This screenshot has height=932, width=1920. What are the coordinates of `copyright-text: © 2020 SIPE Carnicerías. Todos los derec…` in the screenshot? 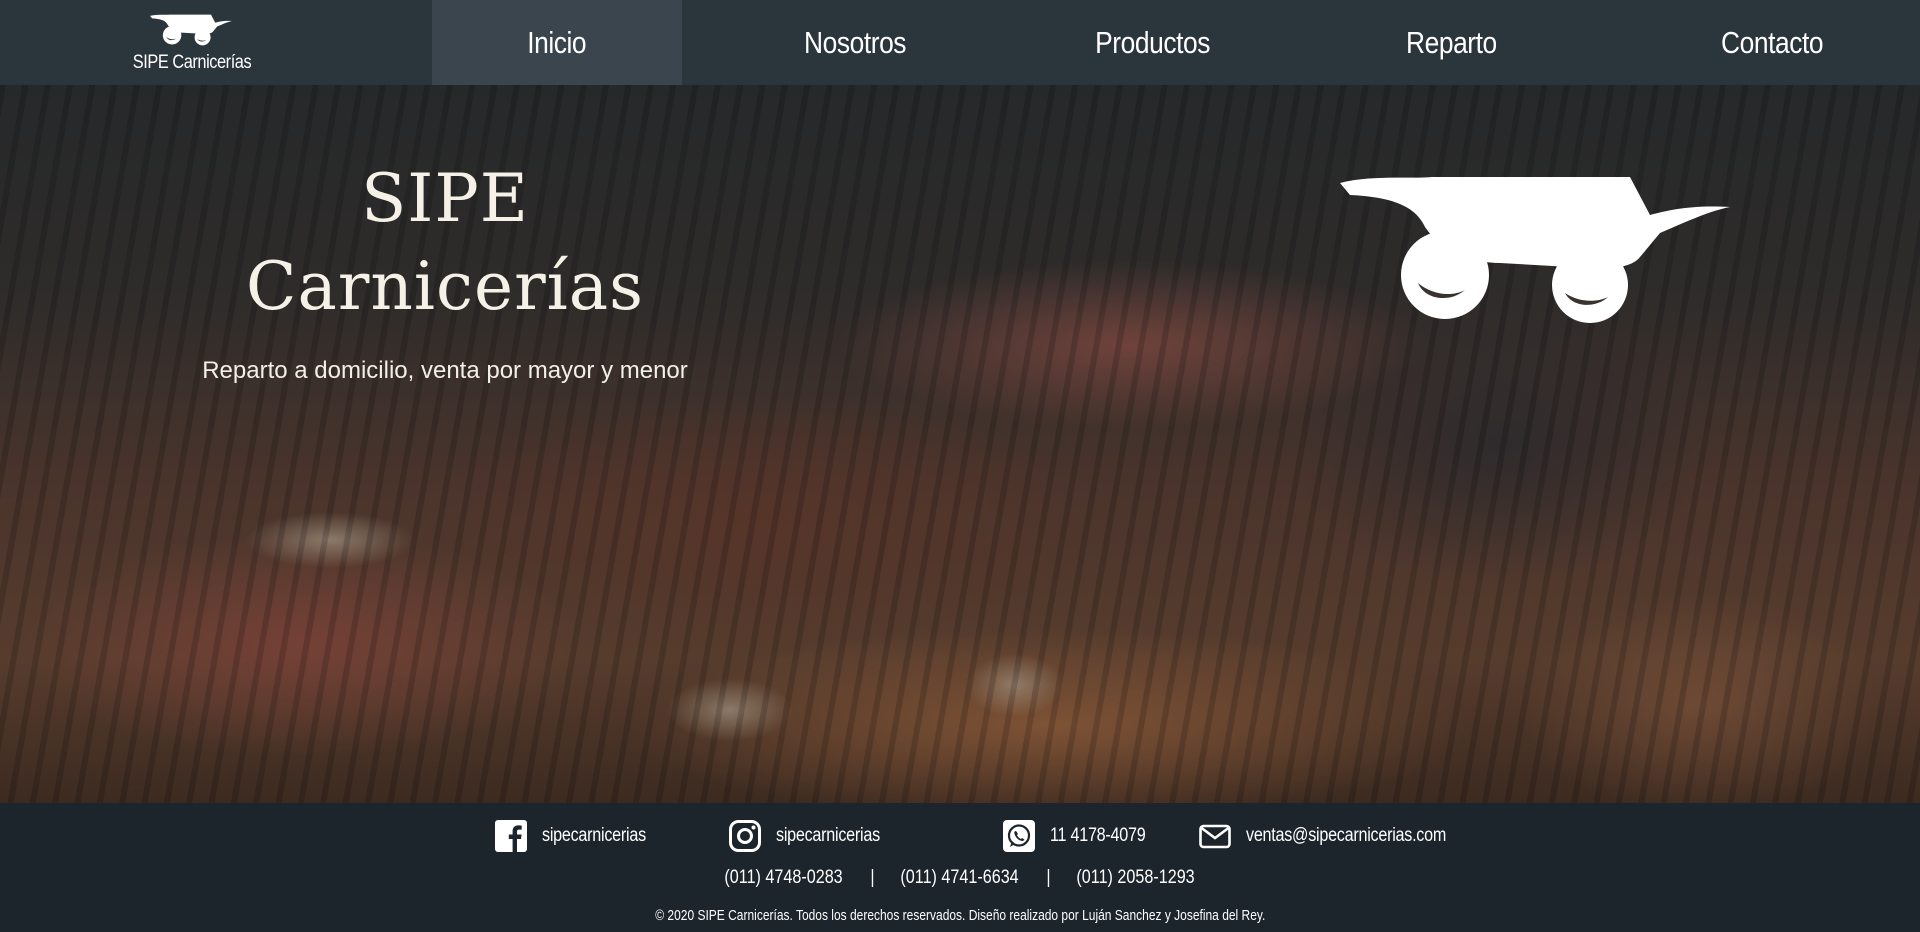 It's located at (960, 915).